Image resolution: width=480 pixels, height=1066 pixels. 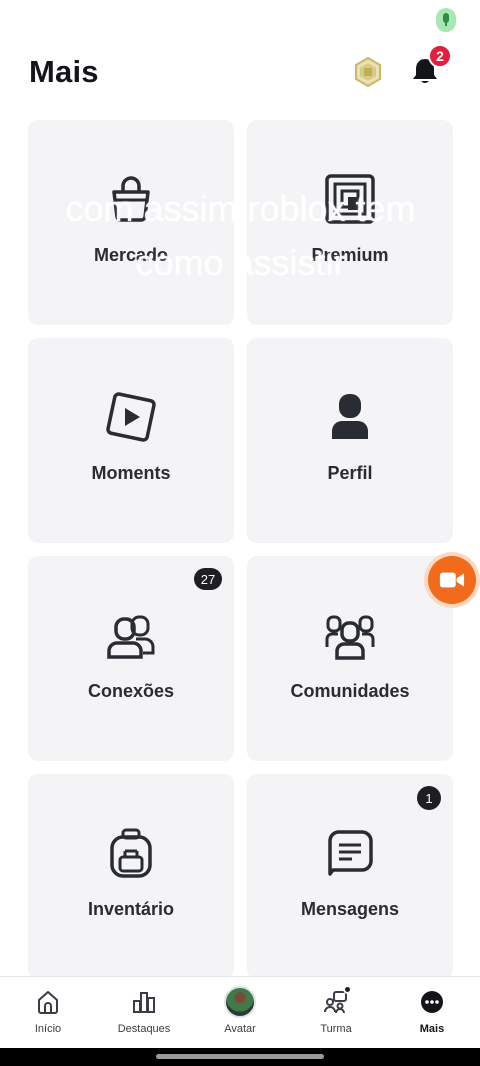 I want to click on nav-label: Destaques, so click(x=144, y=1029).